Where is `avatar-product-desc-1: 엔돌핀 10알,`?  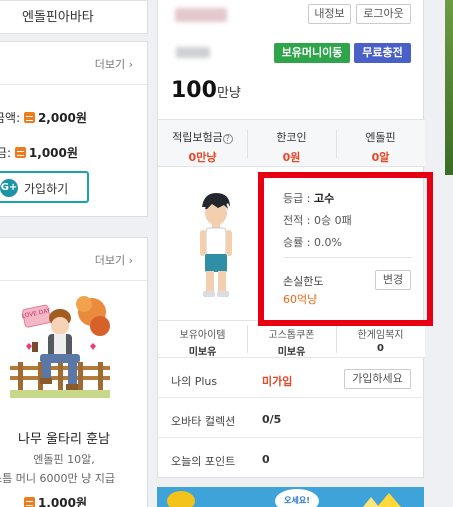
avatar-product-desc-1: 엔돌핀 10알, is located at coordinates (64, 459).